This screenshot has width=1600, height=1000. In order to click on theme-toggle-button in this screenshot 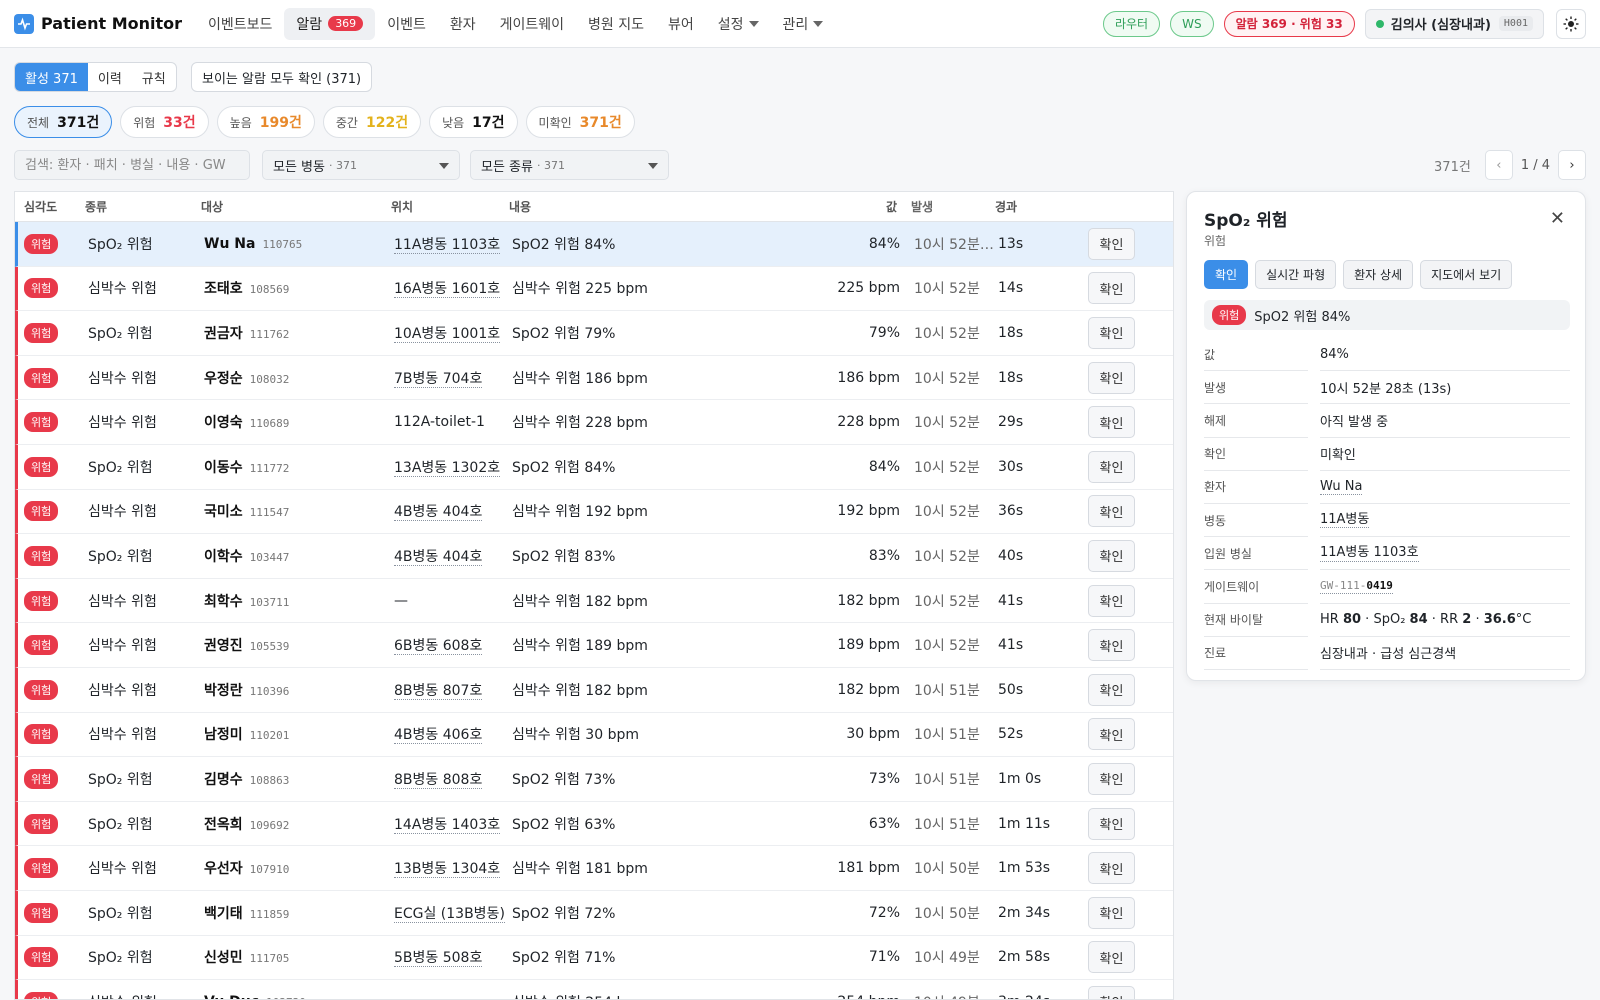, I will do `click(1571, 23)`.